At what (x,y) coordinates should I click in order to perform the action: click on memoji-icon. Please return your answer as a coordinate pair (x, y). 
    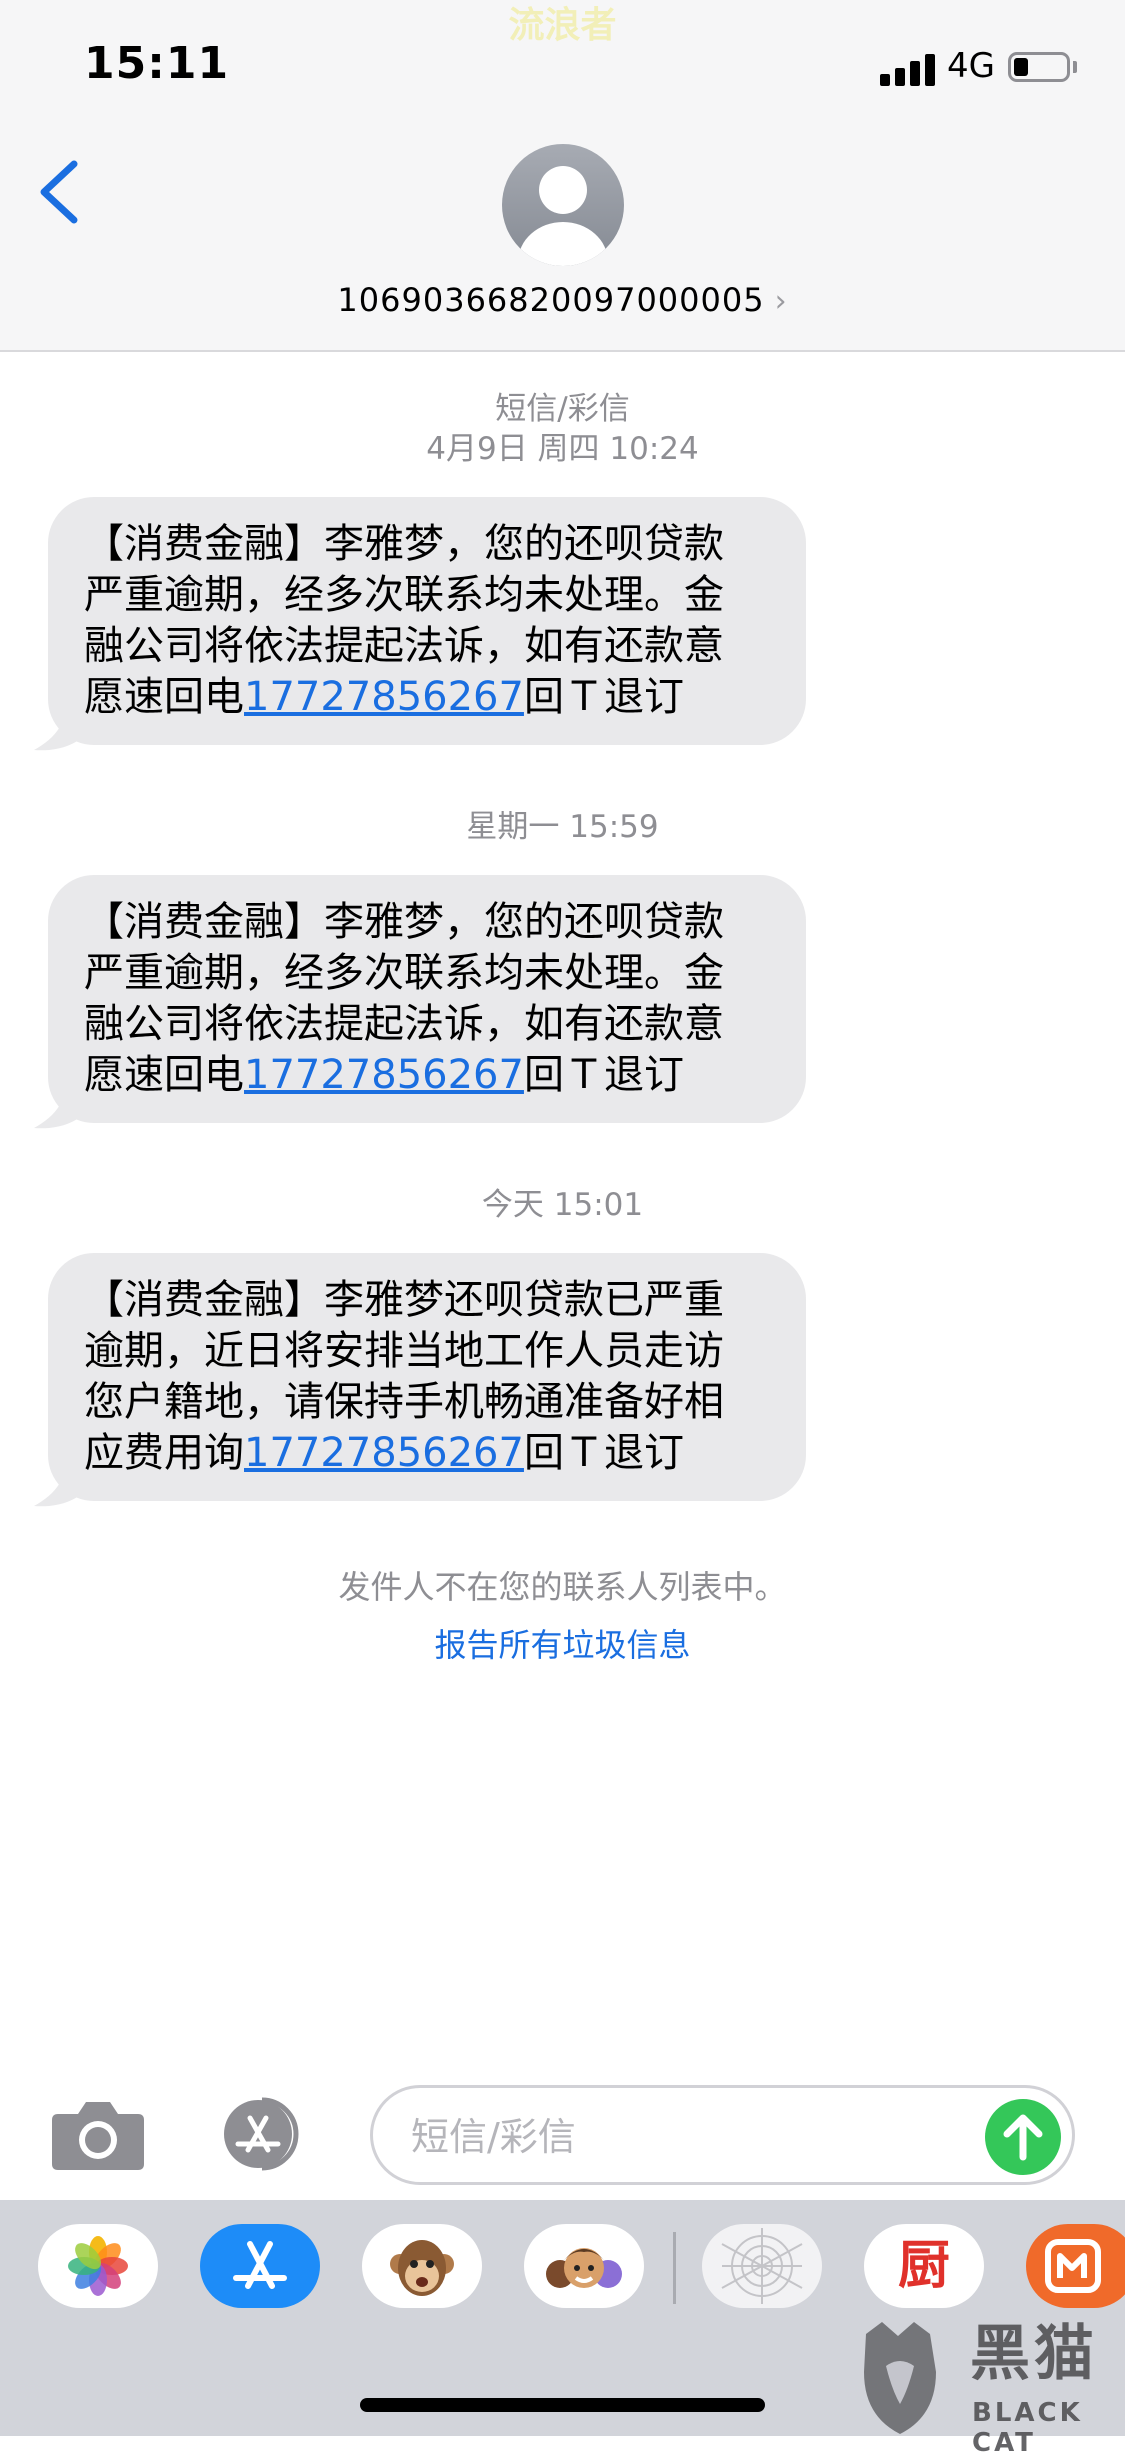
    Looking at the image, I should click on (584, 2266).